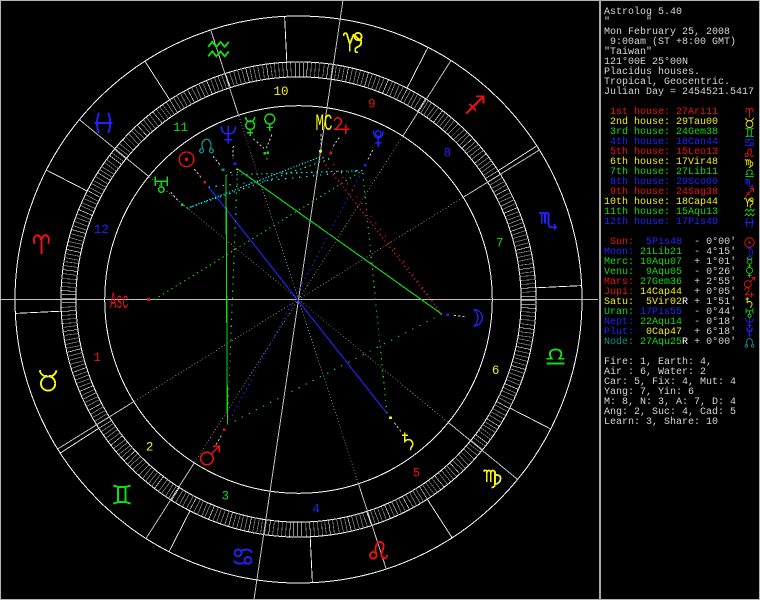 The height and width of the screenshot is (600, 760). What do you see at coordinates (101, 230) in the screenshot?
I see `svg-text: 12` at bounding box center [101, 230].